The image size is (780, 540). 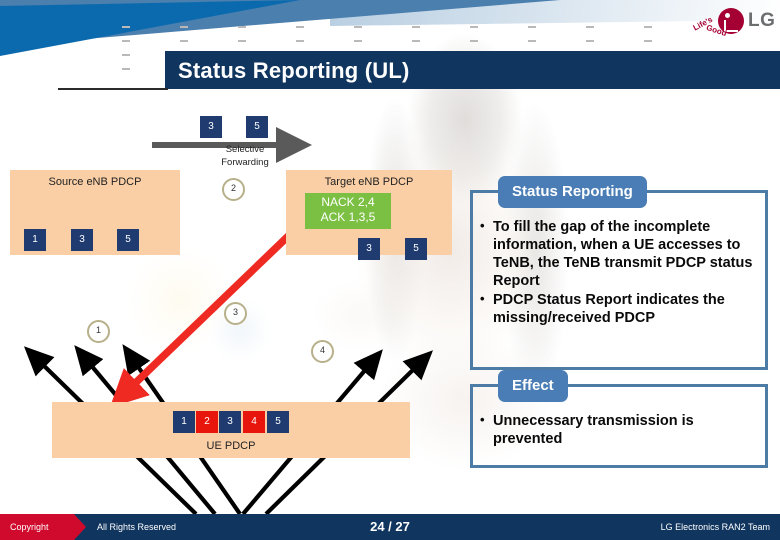 What do you see at coordinates (278, 422) in the screenshot?
I see `ue-packet: 5` at bounding box center [278, 422].